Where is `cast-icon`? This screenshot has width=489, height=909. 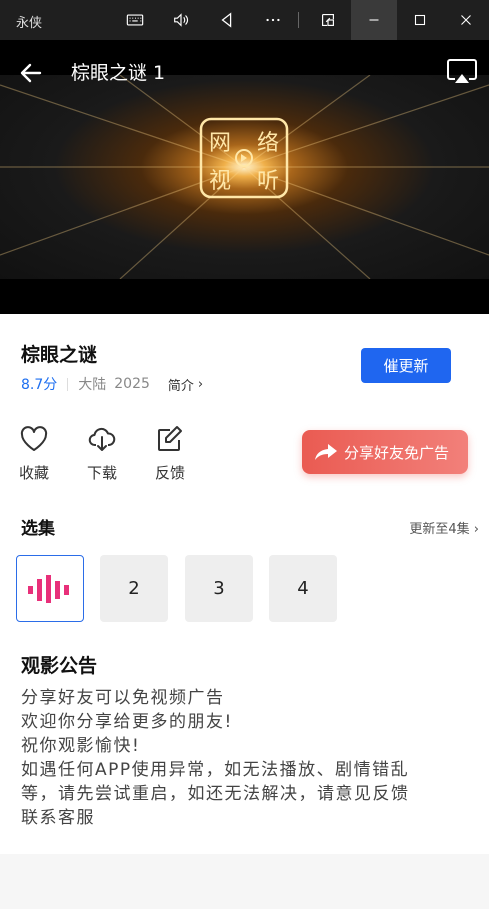
cast-icon is located at coordinates (462, 72).